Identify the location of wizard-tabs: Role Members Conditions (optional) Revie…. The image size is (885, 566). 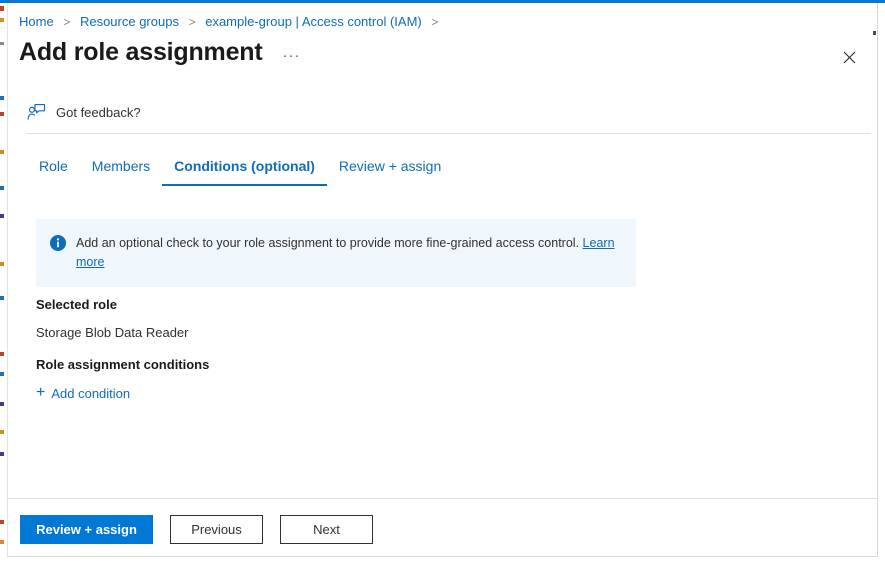
(240, 172).